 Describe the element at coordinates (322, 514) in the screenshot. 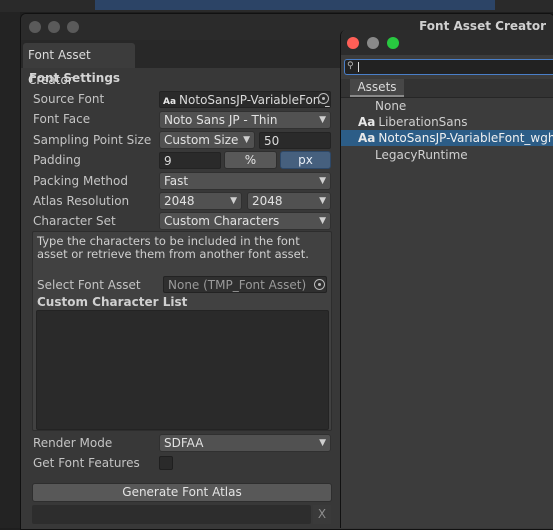

I see `clear-button: X` at that location.